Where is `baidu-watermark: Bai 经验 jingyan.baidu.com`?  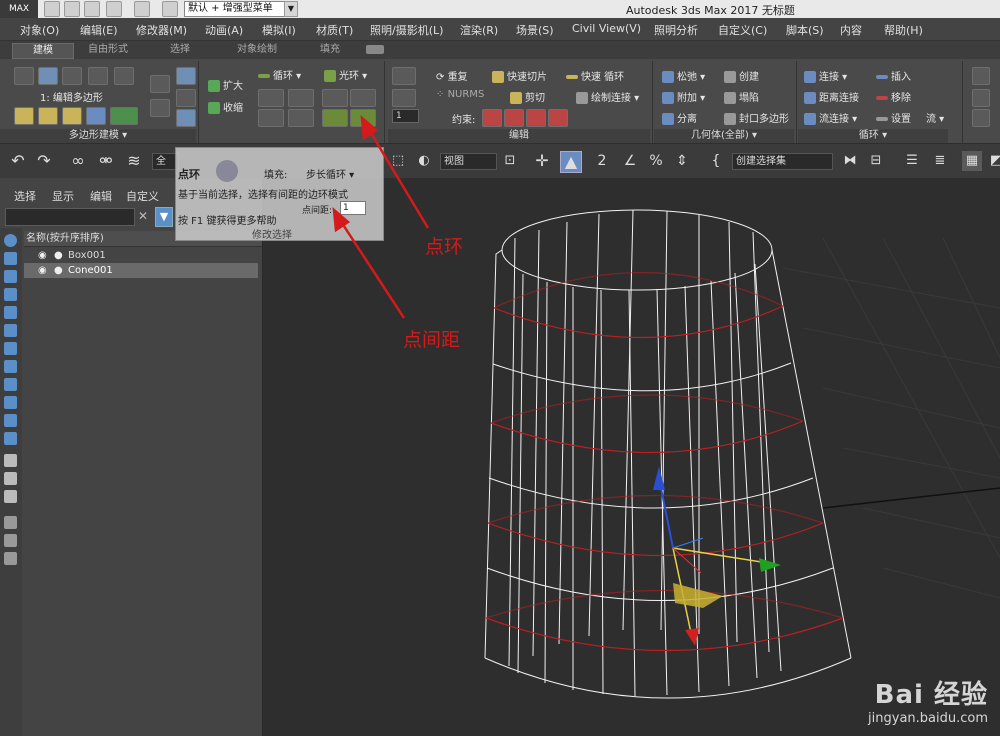
baidu-watermark: Bai 经验 jingyan.baidu.com is located at coordinates (928, 700).